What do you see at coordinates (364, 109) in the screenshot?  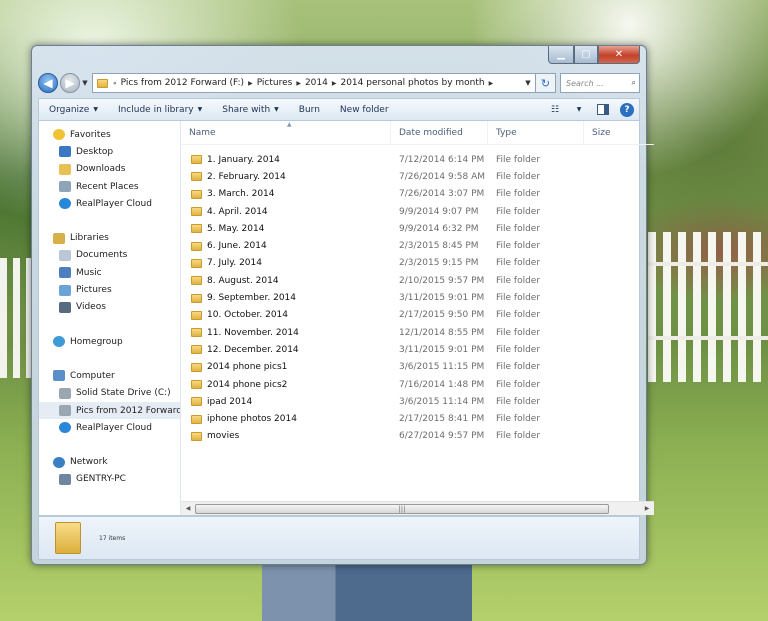 I see `new-folder-button: New folder` at bounding box center [364, 109].